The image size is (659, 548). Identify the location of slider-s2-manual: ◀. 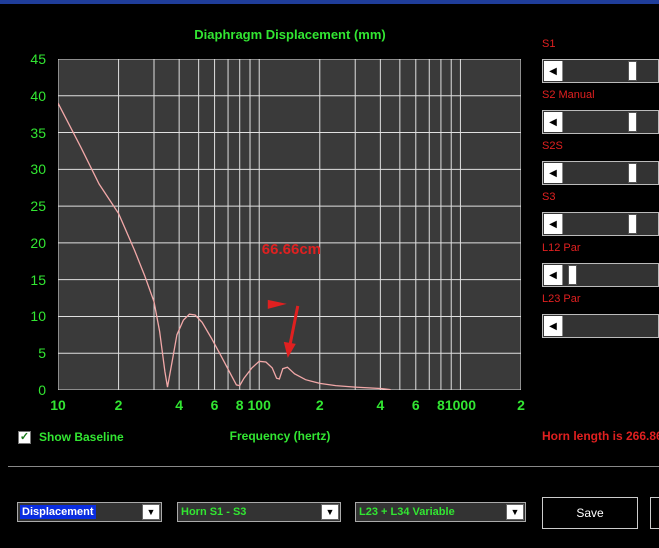
(600, 122).